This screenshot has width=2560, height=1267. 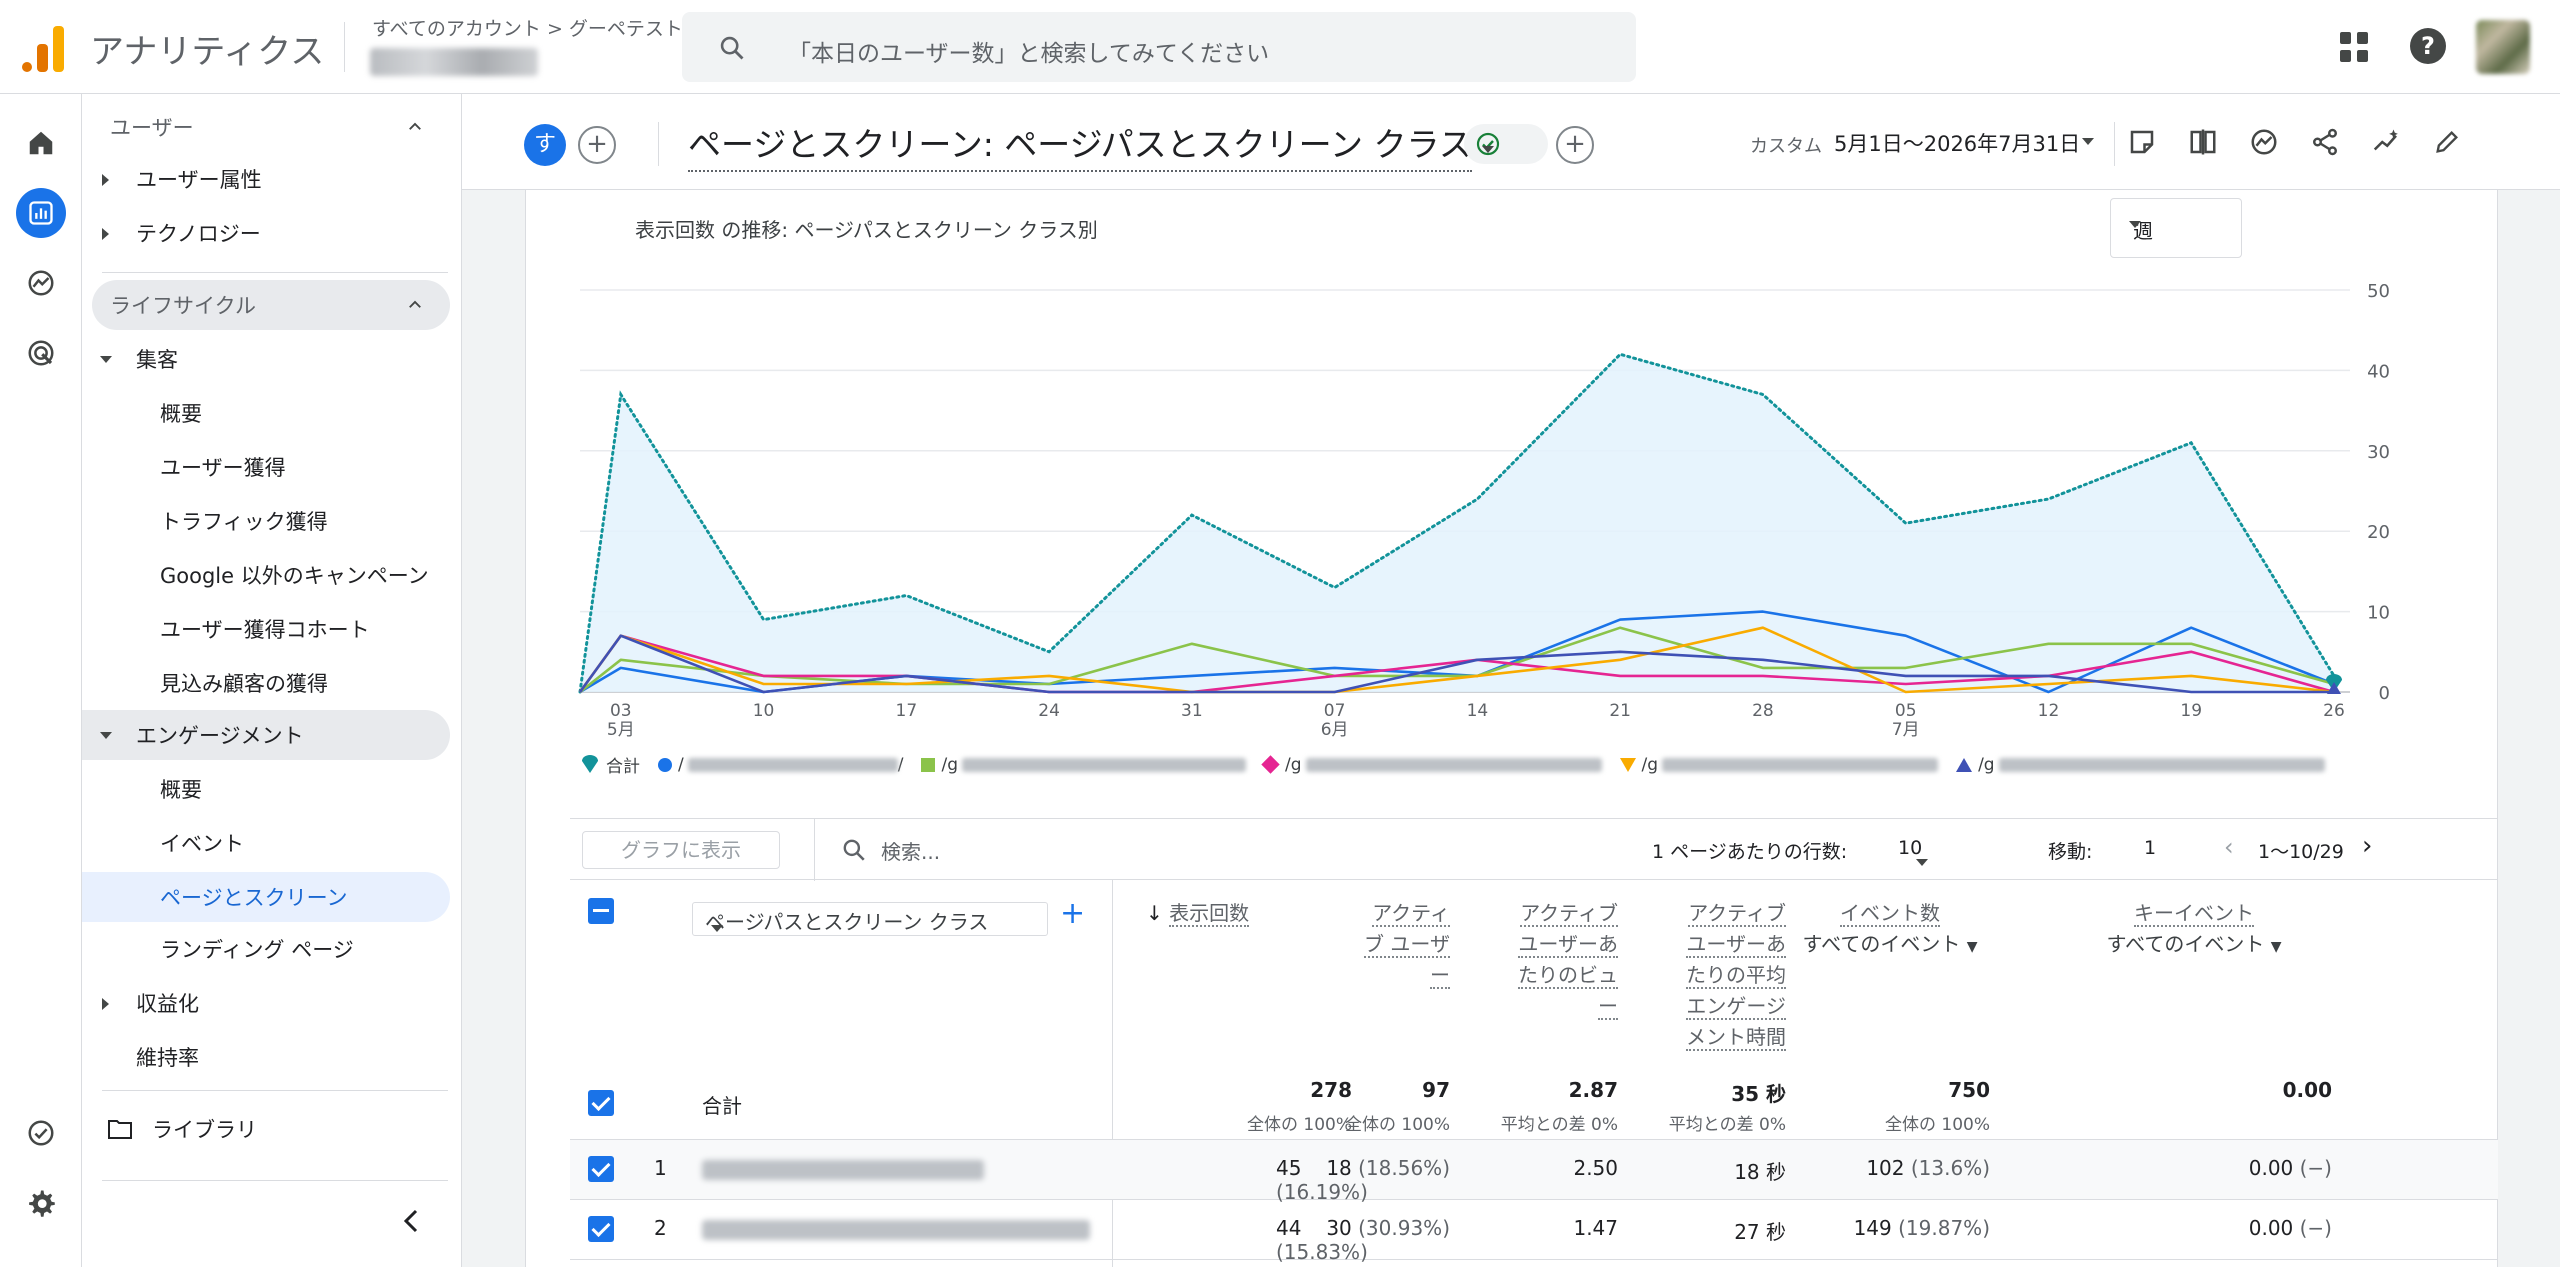 What do you see at coordinates (2140, 765) in the screenshot?
I see `legend-item-series-5: /g` at bounding box center [2140, 765].